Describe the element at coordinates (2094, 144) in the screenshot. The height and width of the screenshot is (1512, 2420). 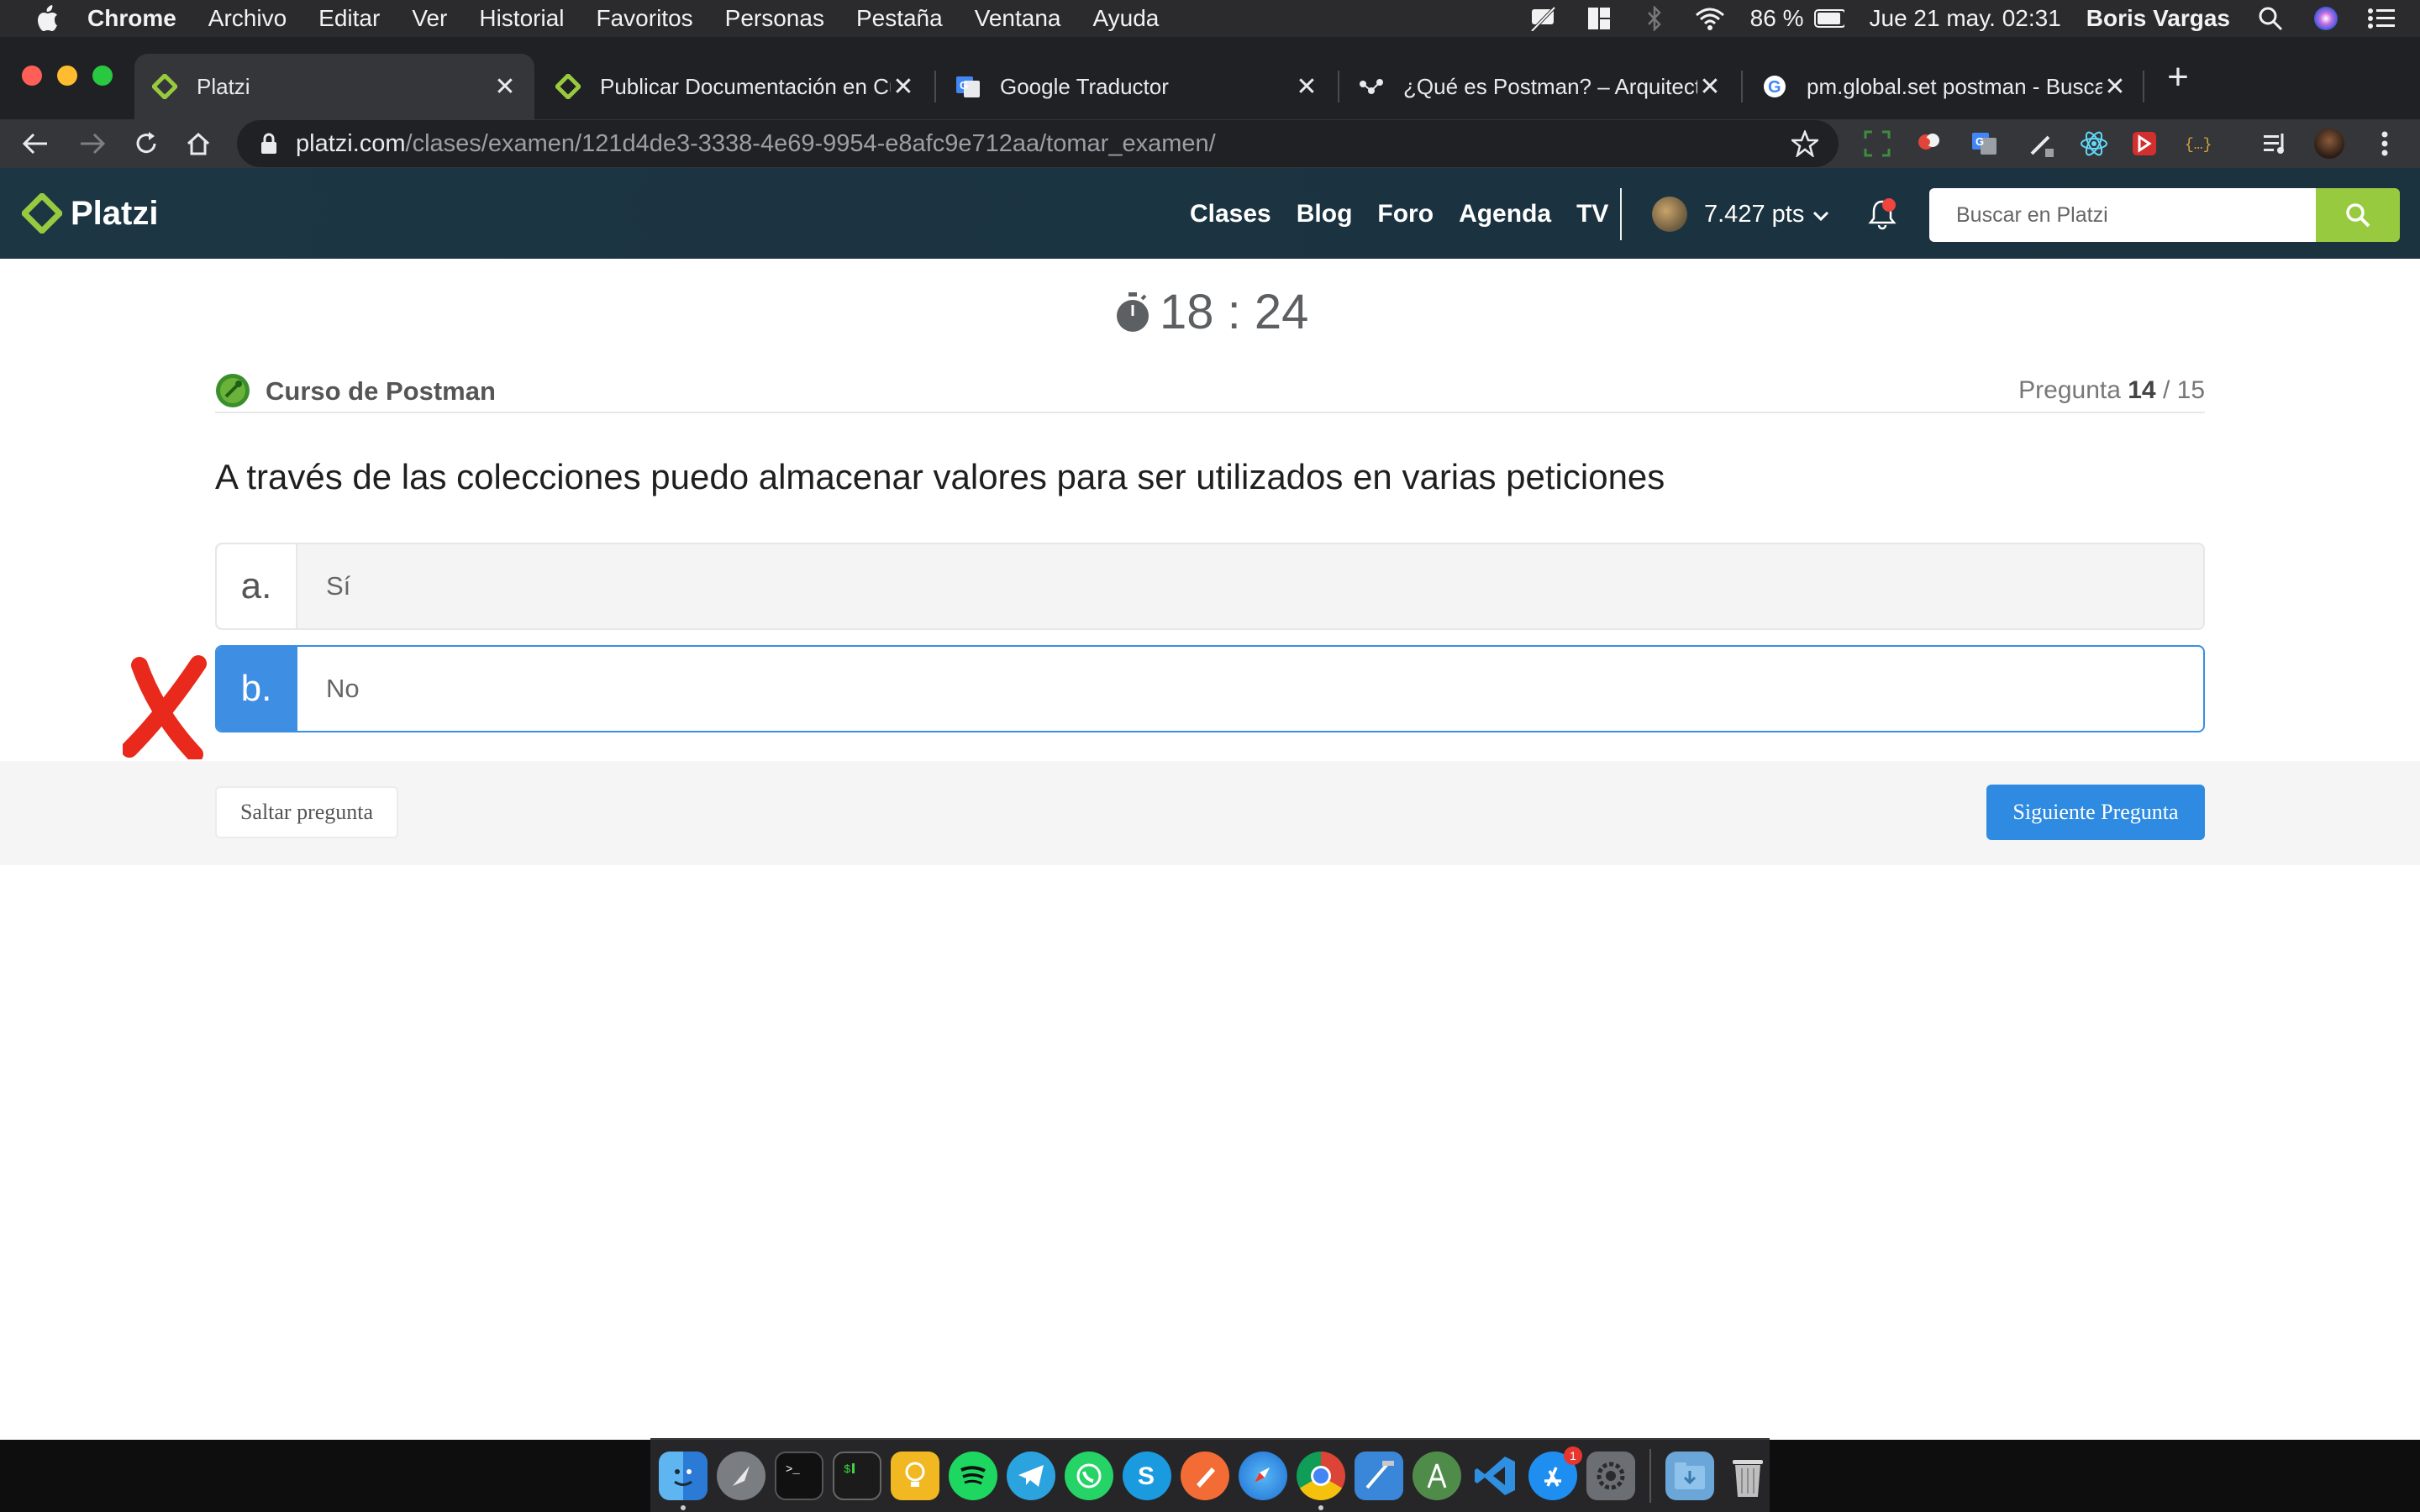
I see `react-devtools-icon` at that location.